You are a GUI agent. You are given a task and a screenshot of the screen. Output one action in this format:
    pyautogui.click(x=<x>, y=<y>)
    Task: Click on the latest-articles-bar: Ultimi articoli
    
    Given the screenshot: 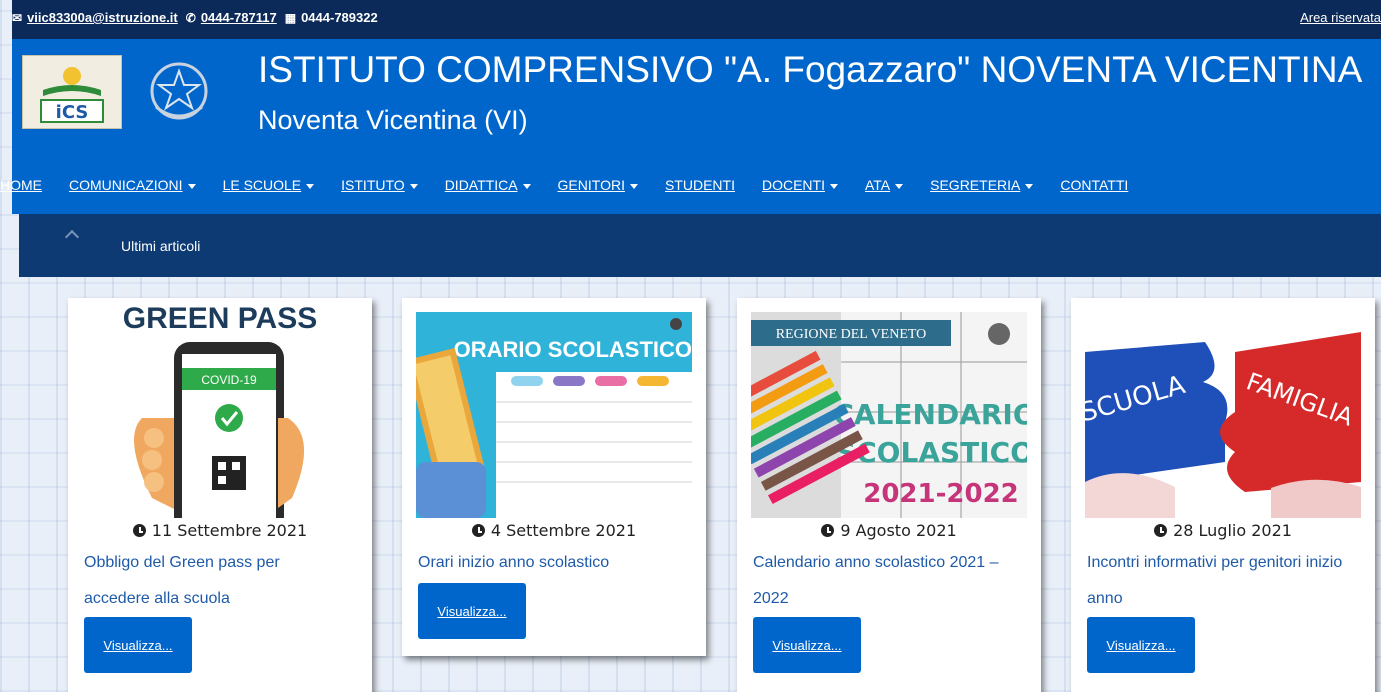 What is the action you would take?
    pyautogui.click(x=700, y=245)
    